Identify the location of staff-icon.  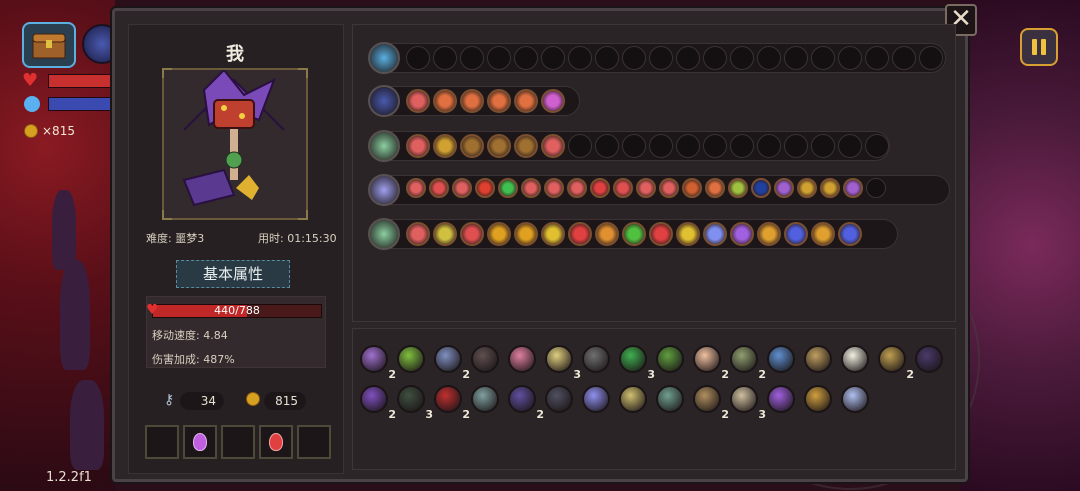
(384, 146).